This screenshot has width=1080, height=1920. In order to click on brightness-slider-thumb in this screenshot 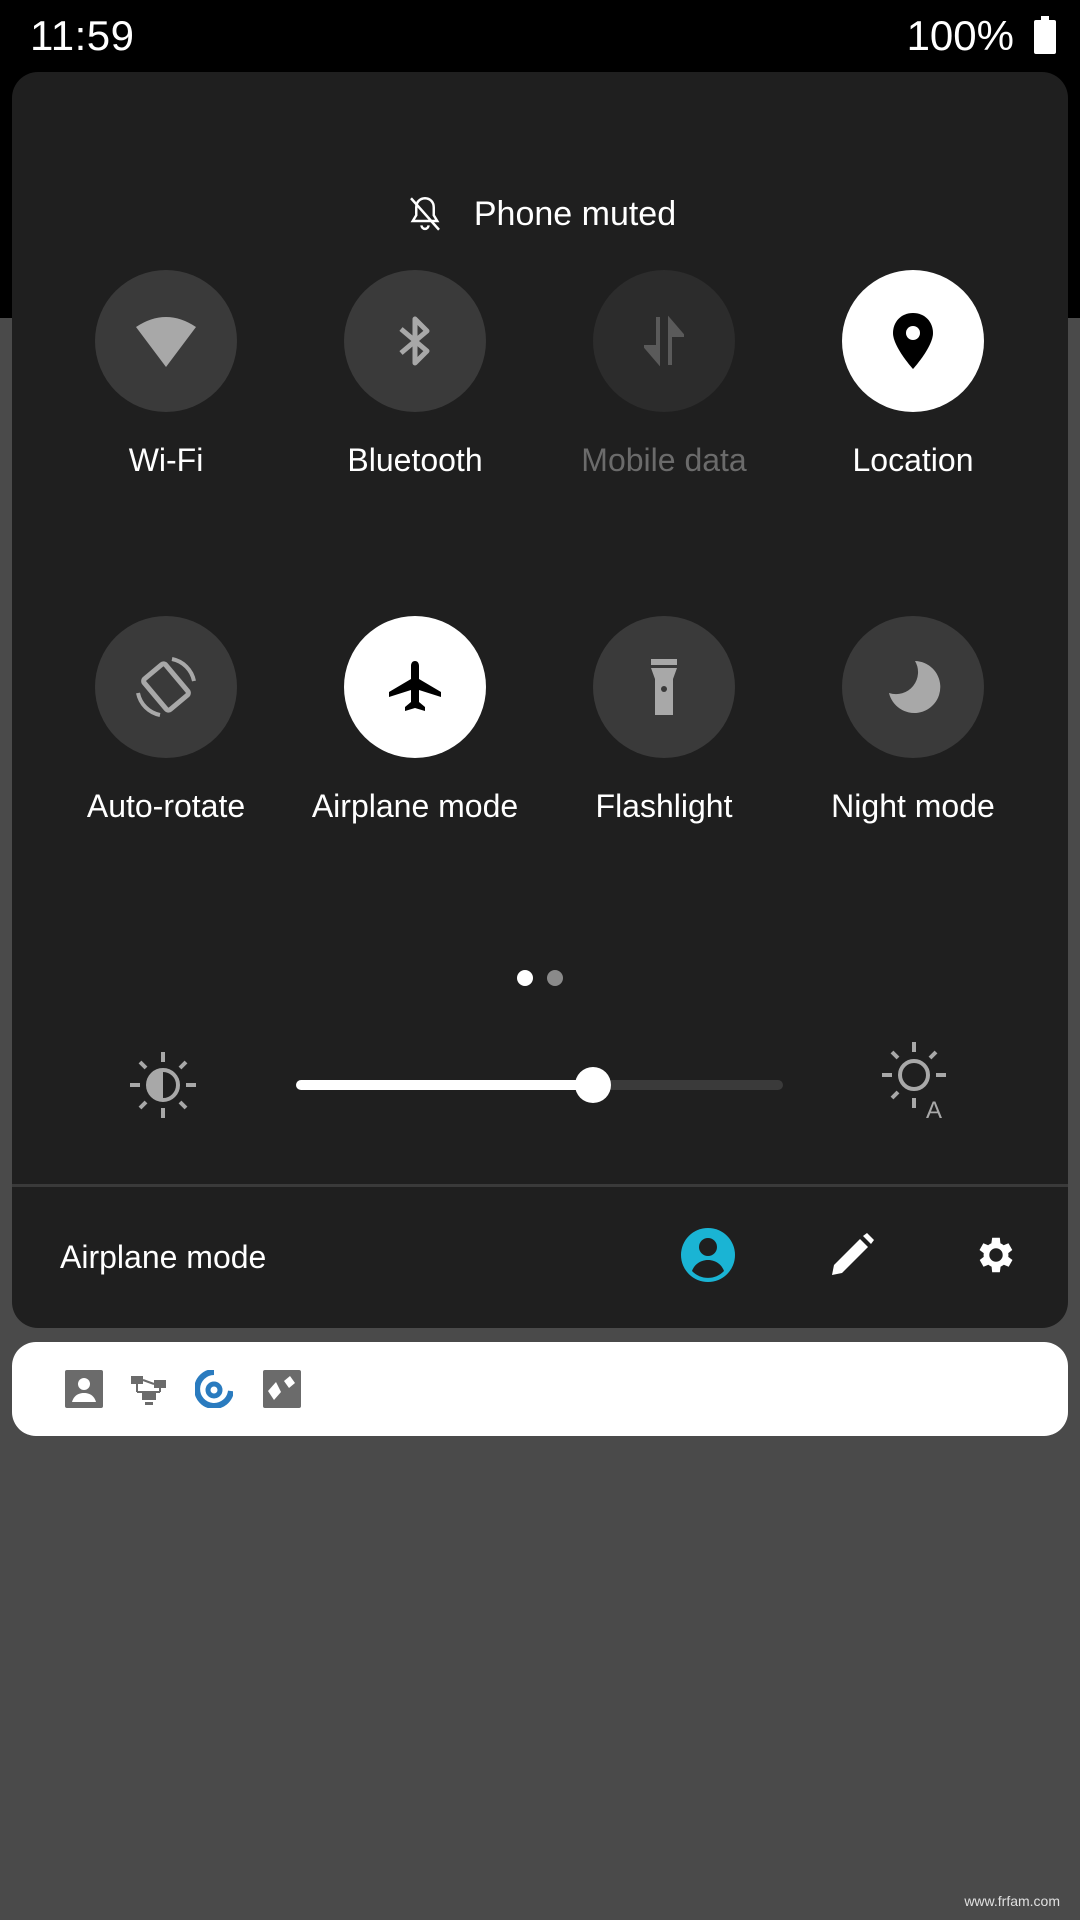, I will do `click(593, 1085)`.